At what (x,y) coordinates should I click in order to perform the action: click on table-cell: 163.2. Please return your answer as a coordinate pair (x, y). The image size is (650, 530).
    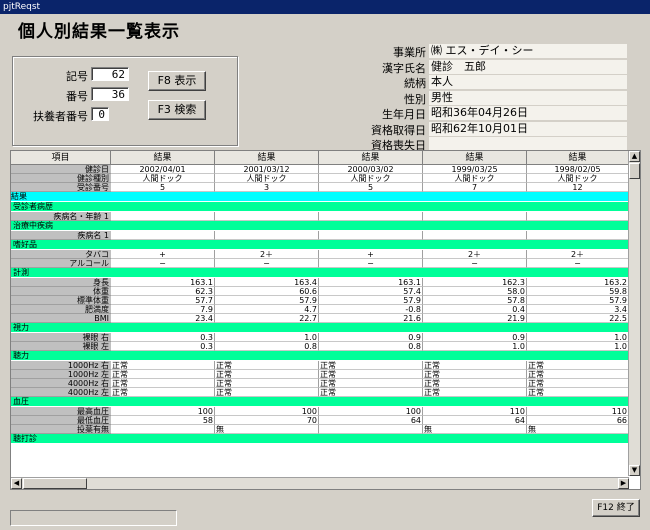
    Looking at the image, I should click on (578, 282).